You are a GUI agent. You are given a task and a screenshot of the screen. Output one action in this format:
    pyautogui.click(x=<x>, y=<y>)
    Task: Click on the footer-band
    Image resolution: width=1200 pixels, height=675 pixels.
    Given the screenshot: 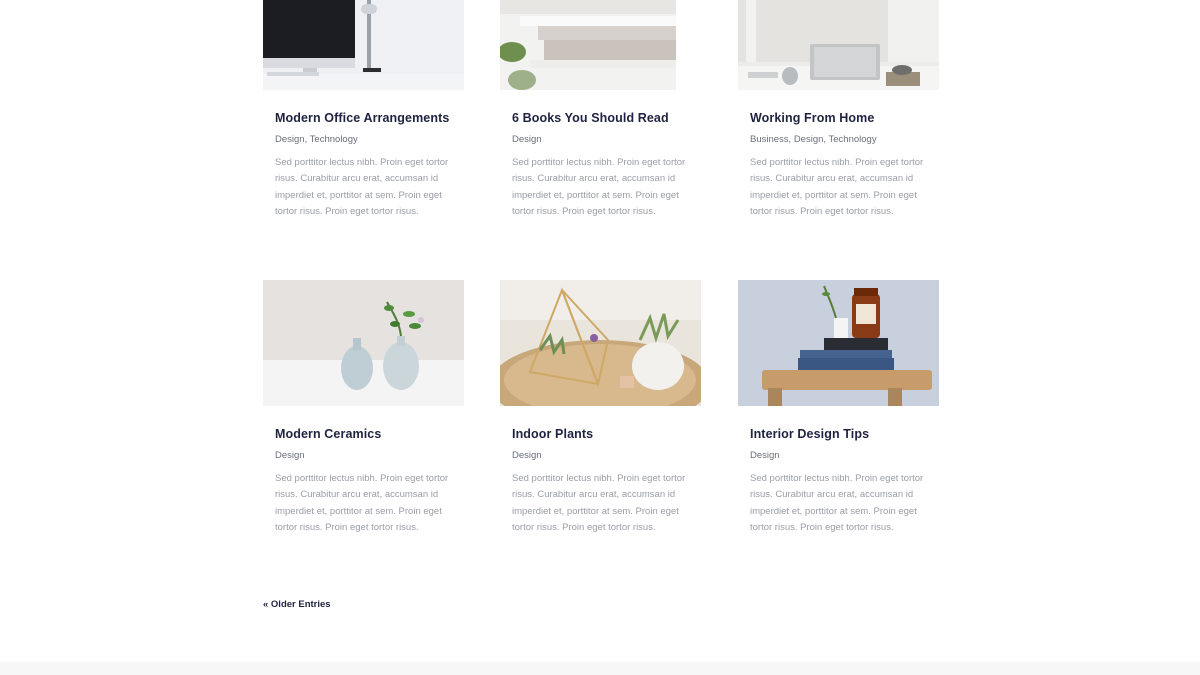 What is the action you would take?
    pyautogui.click(x=600, y=668)
    